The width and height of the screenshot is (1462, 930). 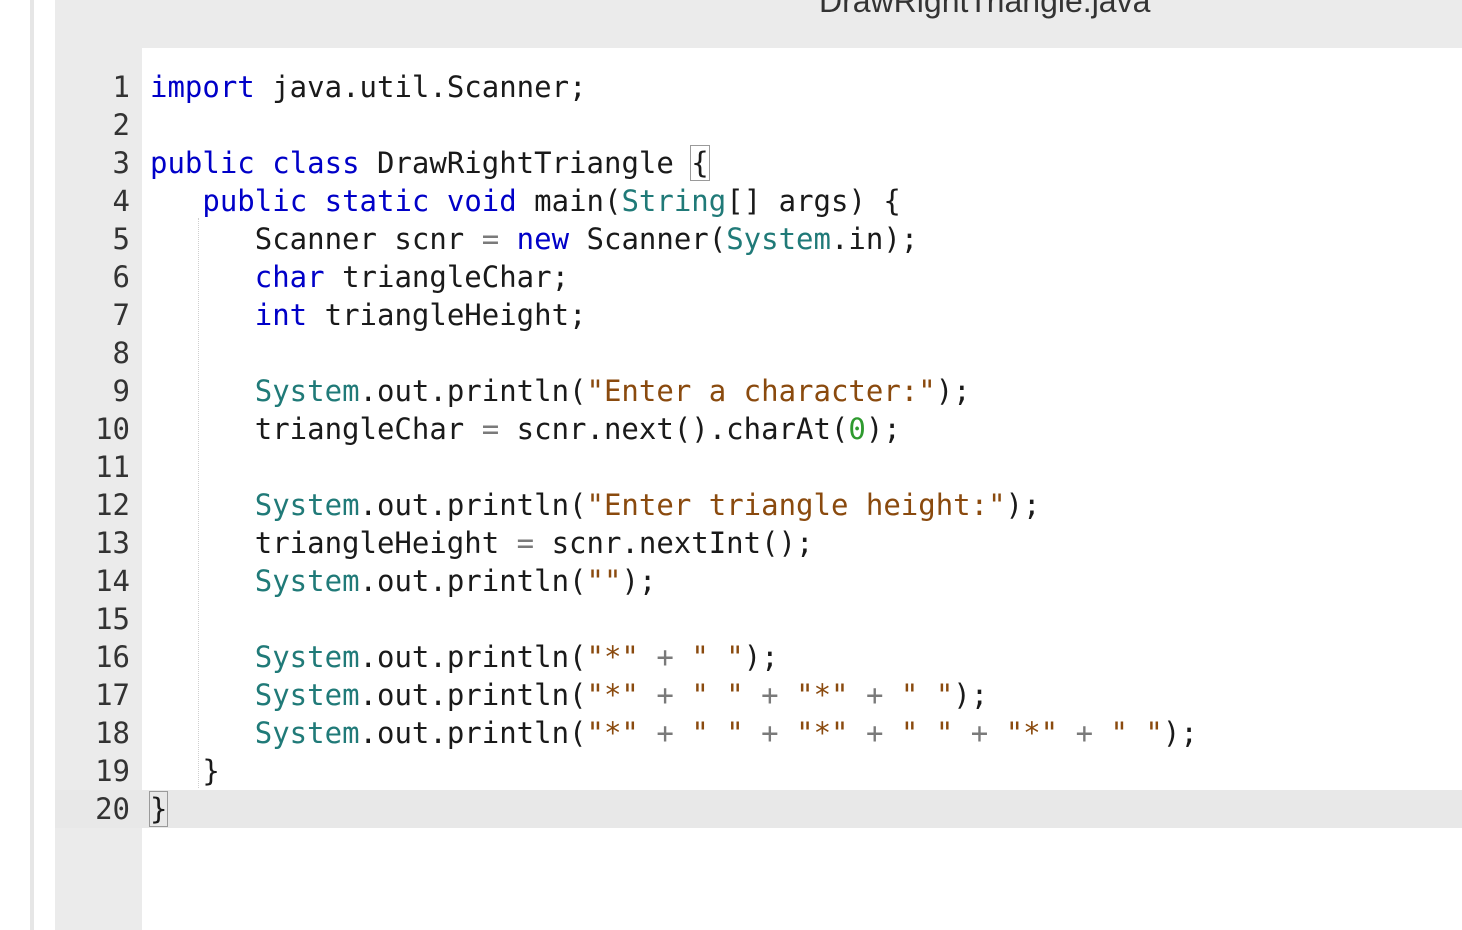 I want to click on line-text: char triangleChar;, so click(x=359, y=277).